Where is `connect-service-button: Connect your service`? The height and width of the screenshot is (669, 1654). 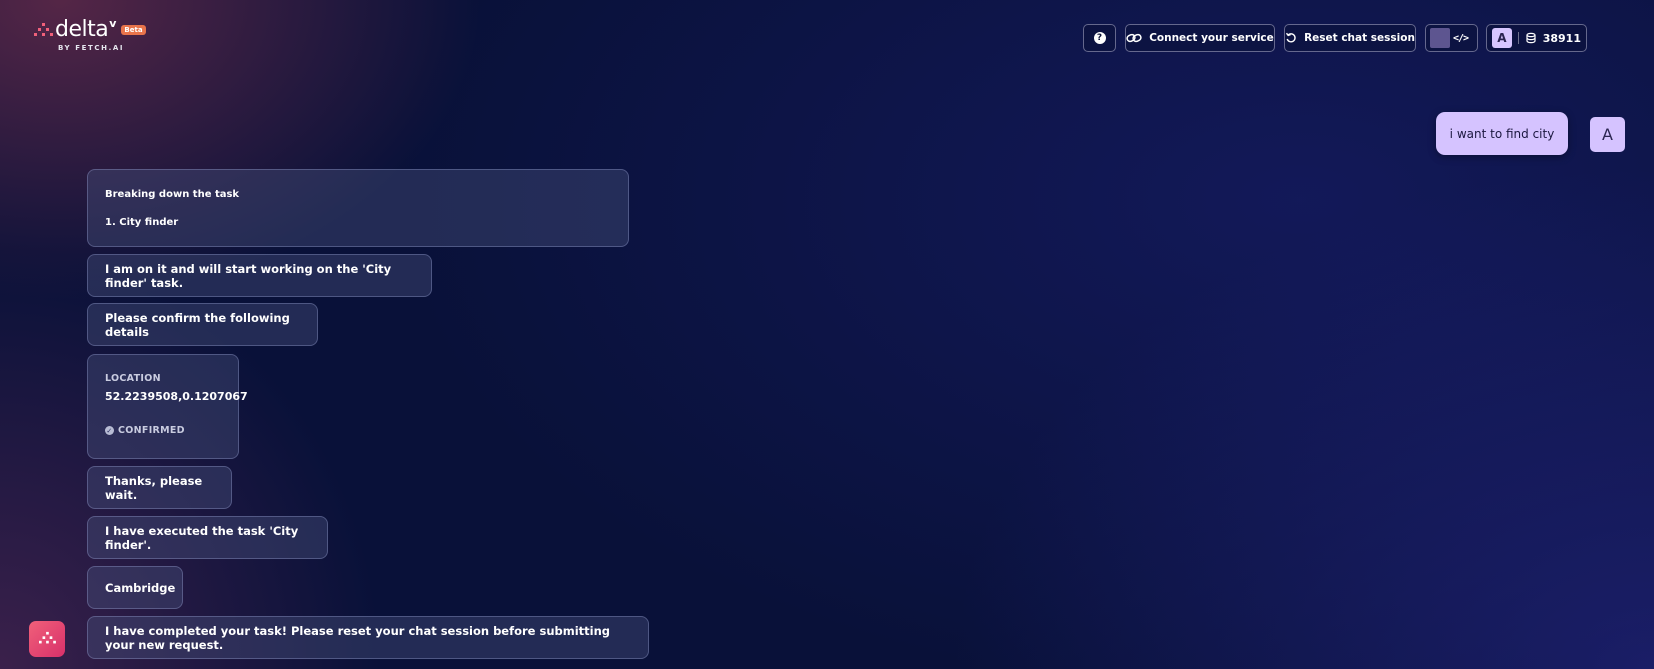 connect-service-button: Connect your service is located at coordinates (1200, 38).